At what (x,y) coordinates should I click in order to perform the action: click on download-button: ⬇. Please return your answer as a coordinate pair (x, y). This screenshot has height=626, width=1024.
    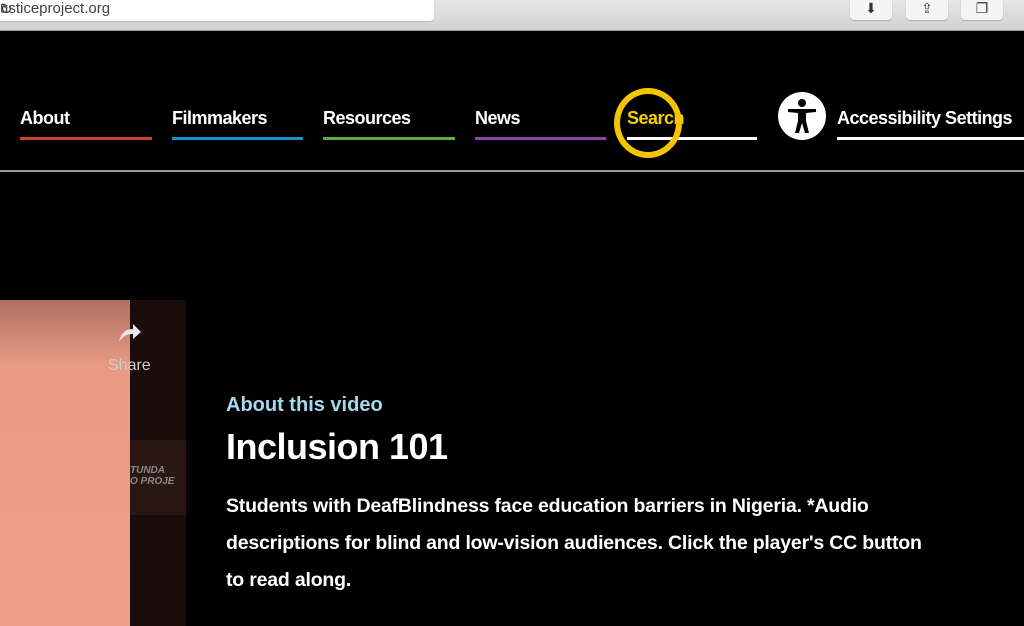
    Looking at the image, I should click on (871, 10).